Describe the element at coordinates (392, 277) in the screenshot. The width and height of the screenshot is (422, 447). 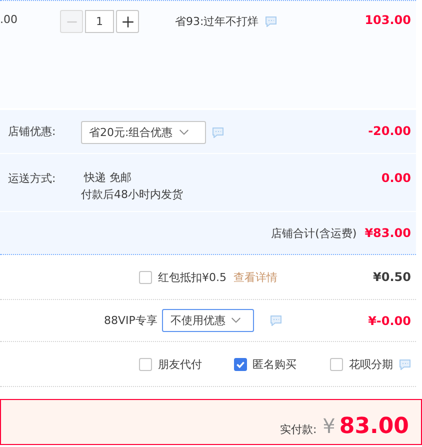
I see `deduction-amount: ¥0.50` at that location.